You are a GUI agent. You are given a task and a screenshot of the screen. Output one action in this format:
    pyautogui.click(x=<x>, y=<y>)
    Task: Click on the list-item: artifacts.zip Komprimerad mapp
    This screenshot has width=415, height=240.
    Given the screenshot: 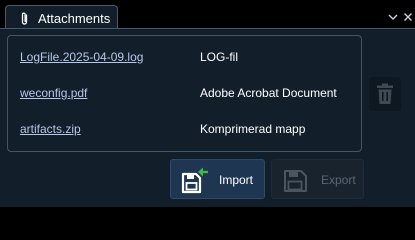 What is the action you would take?
    pyautogui.click(x=184, y=131)
    